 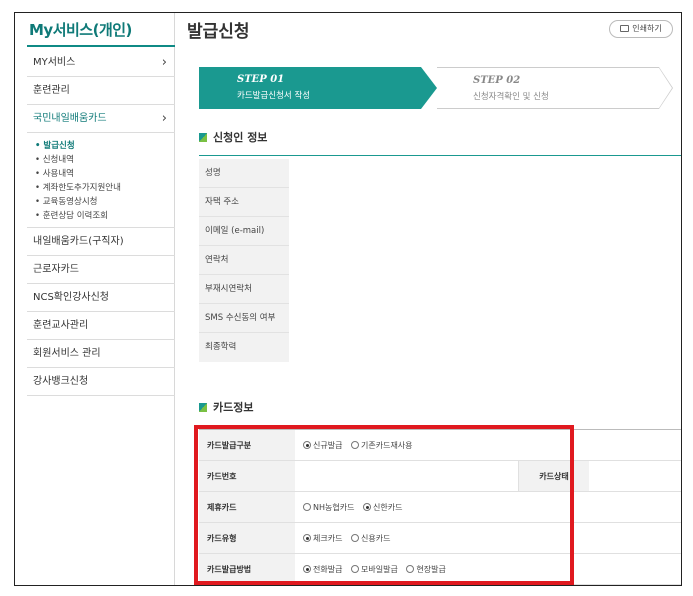 I want to click on step-text: 카드발급신청서 작성, so click(x=274, y=96).